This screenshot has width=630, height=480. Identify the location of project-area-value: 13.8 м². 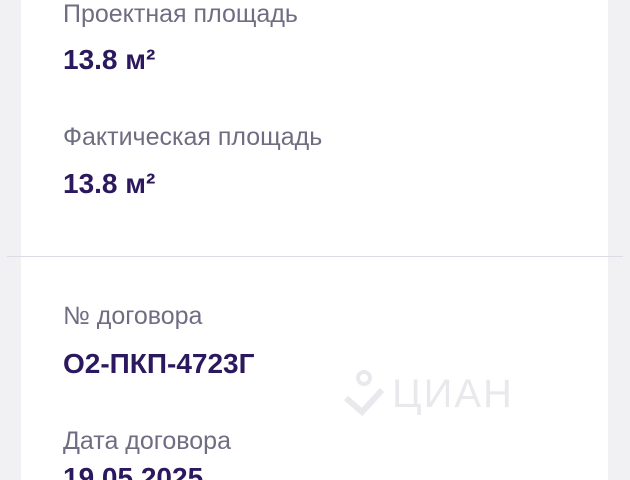
(109, 59).